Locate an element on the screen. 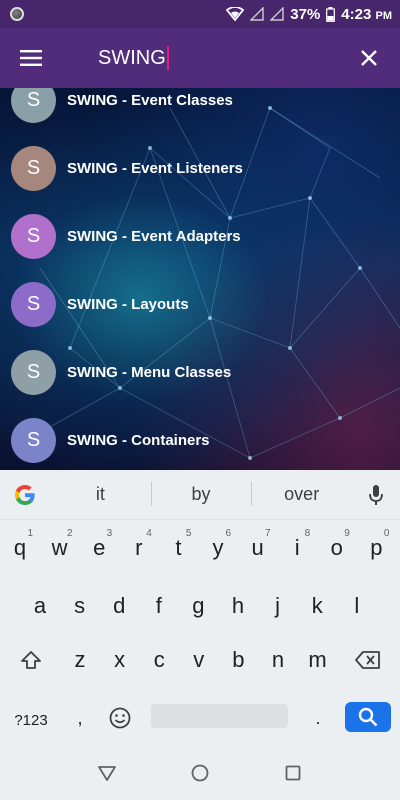  result-item: S SWING - Event Classes is located at coordinates (200, 111).